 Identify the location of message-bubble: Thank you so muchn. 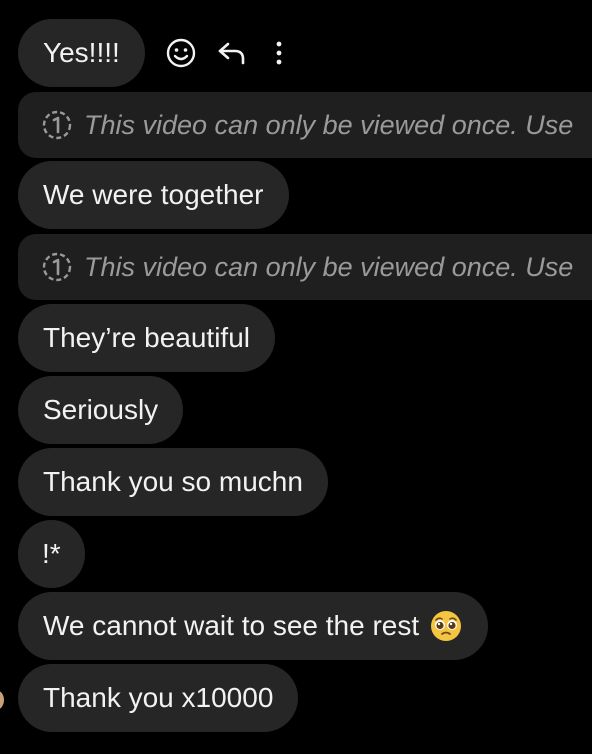
(173, 482).